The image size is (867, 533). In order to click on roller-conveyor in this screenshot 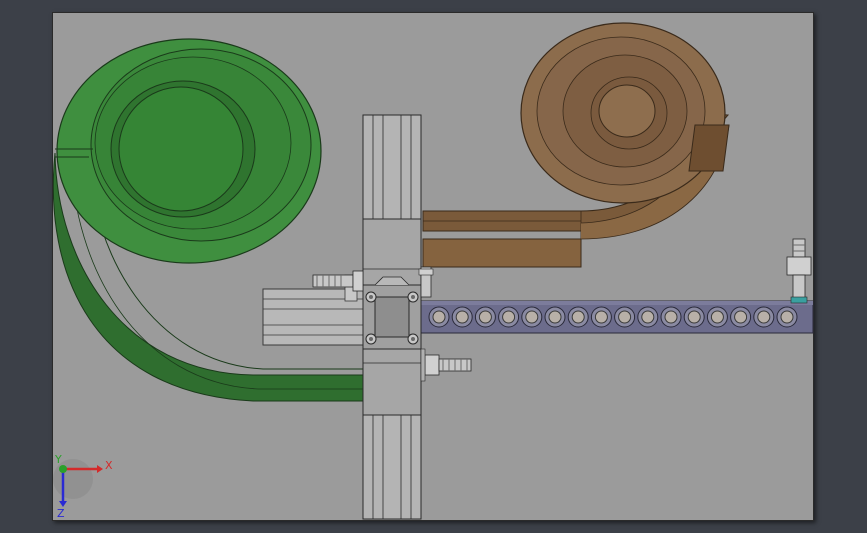, I will do `click(617, 317)`.